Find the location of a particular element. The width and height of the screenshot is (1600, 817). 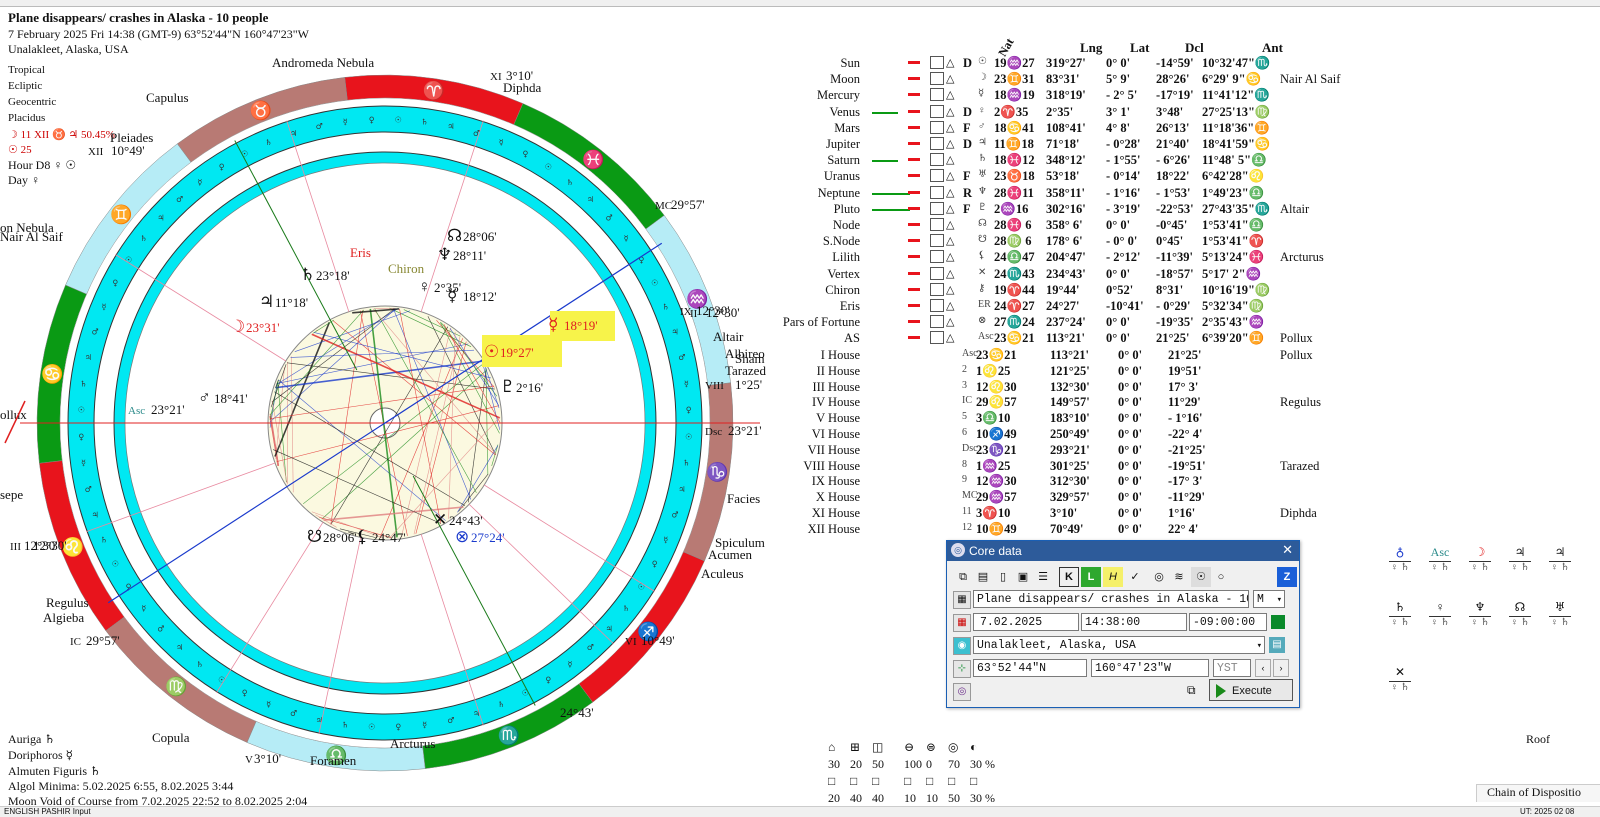

planet-degree: 18°41' is located at coordinates (231, 398).